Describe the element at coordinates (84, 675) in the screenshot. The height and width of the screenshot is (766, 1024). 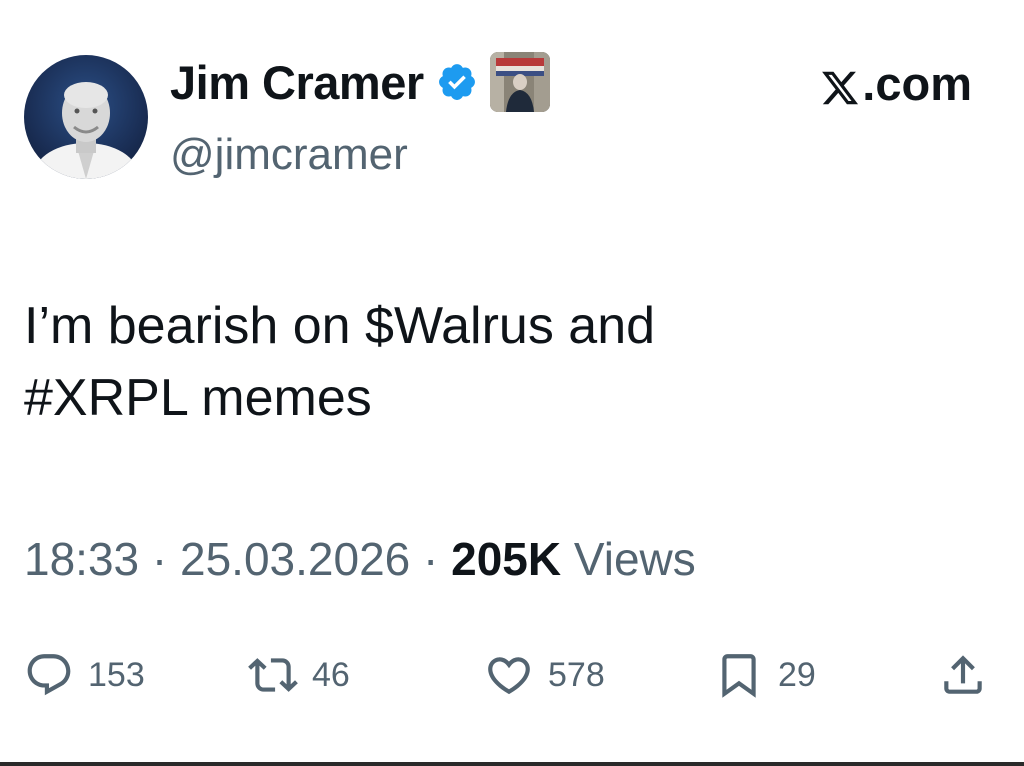
I see `reply-button: 153` at that location.